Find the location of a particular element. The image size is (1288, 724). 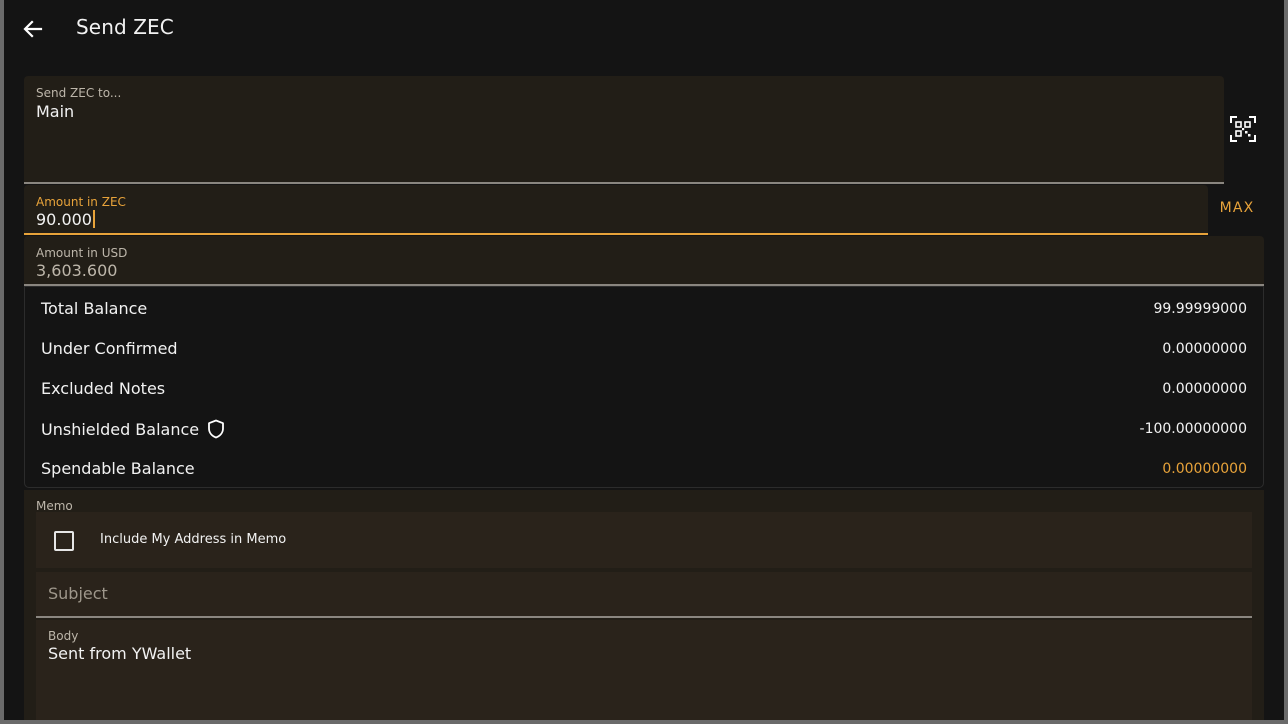

total-balance-label: Total Balance is located at coordinates (94, 308).